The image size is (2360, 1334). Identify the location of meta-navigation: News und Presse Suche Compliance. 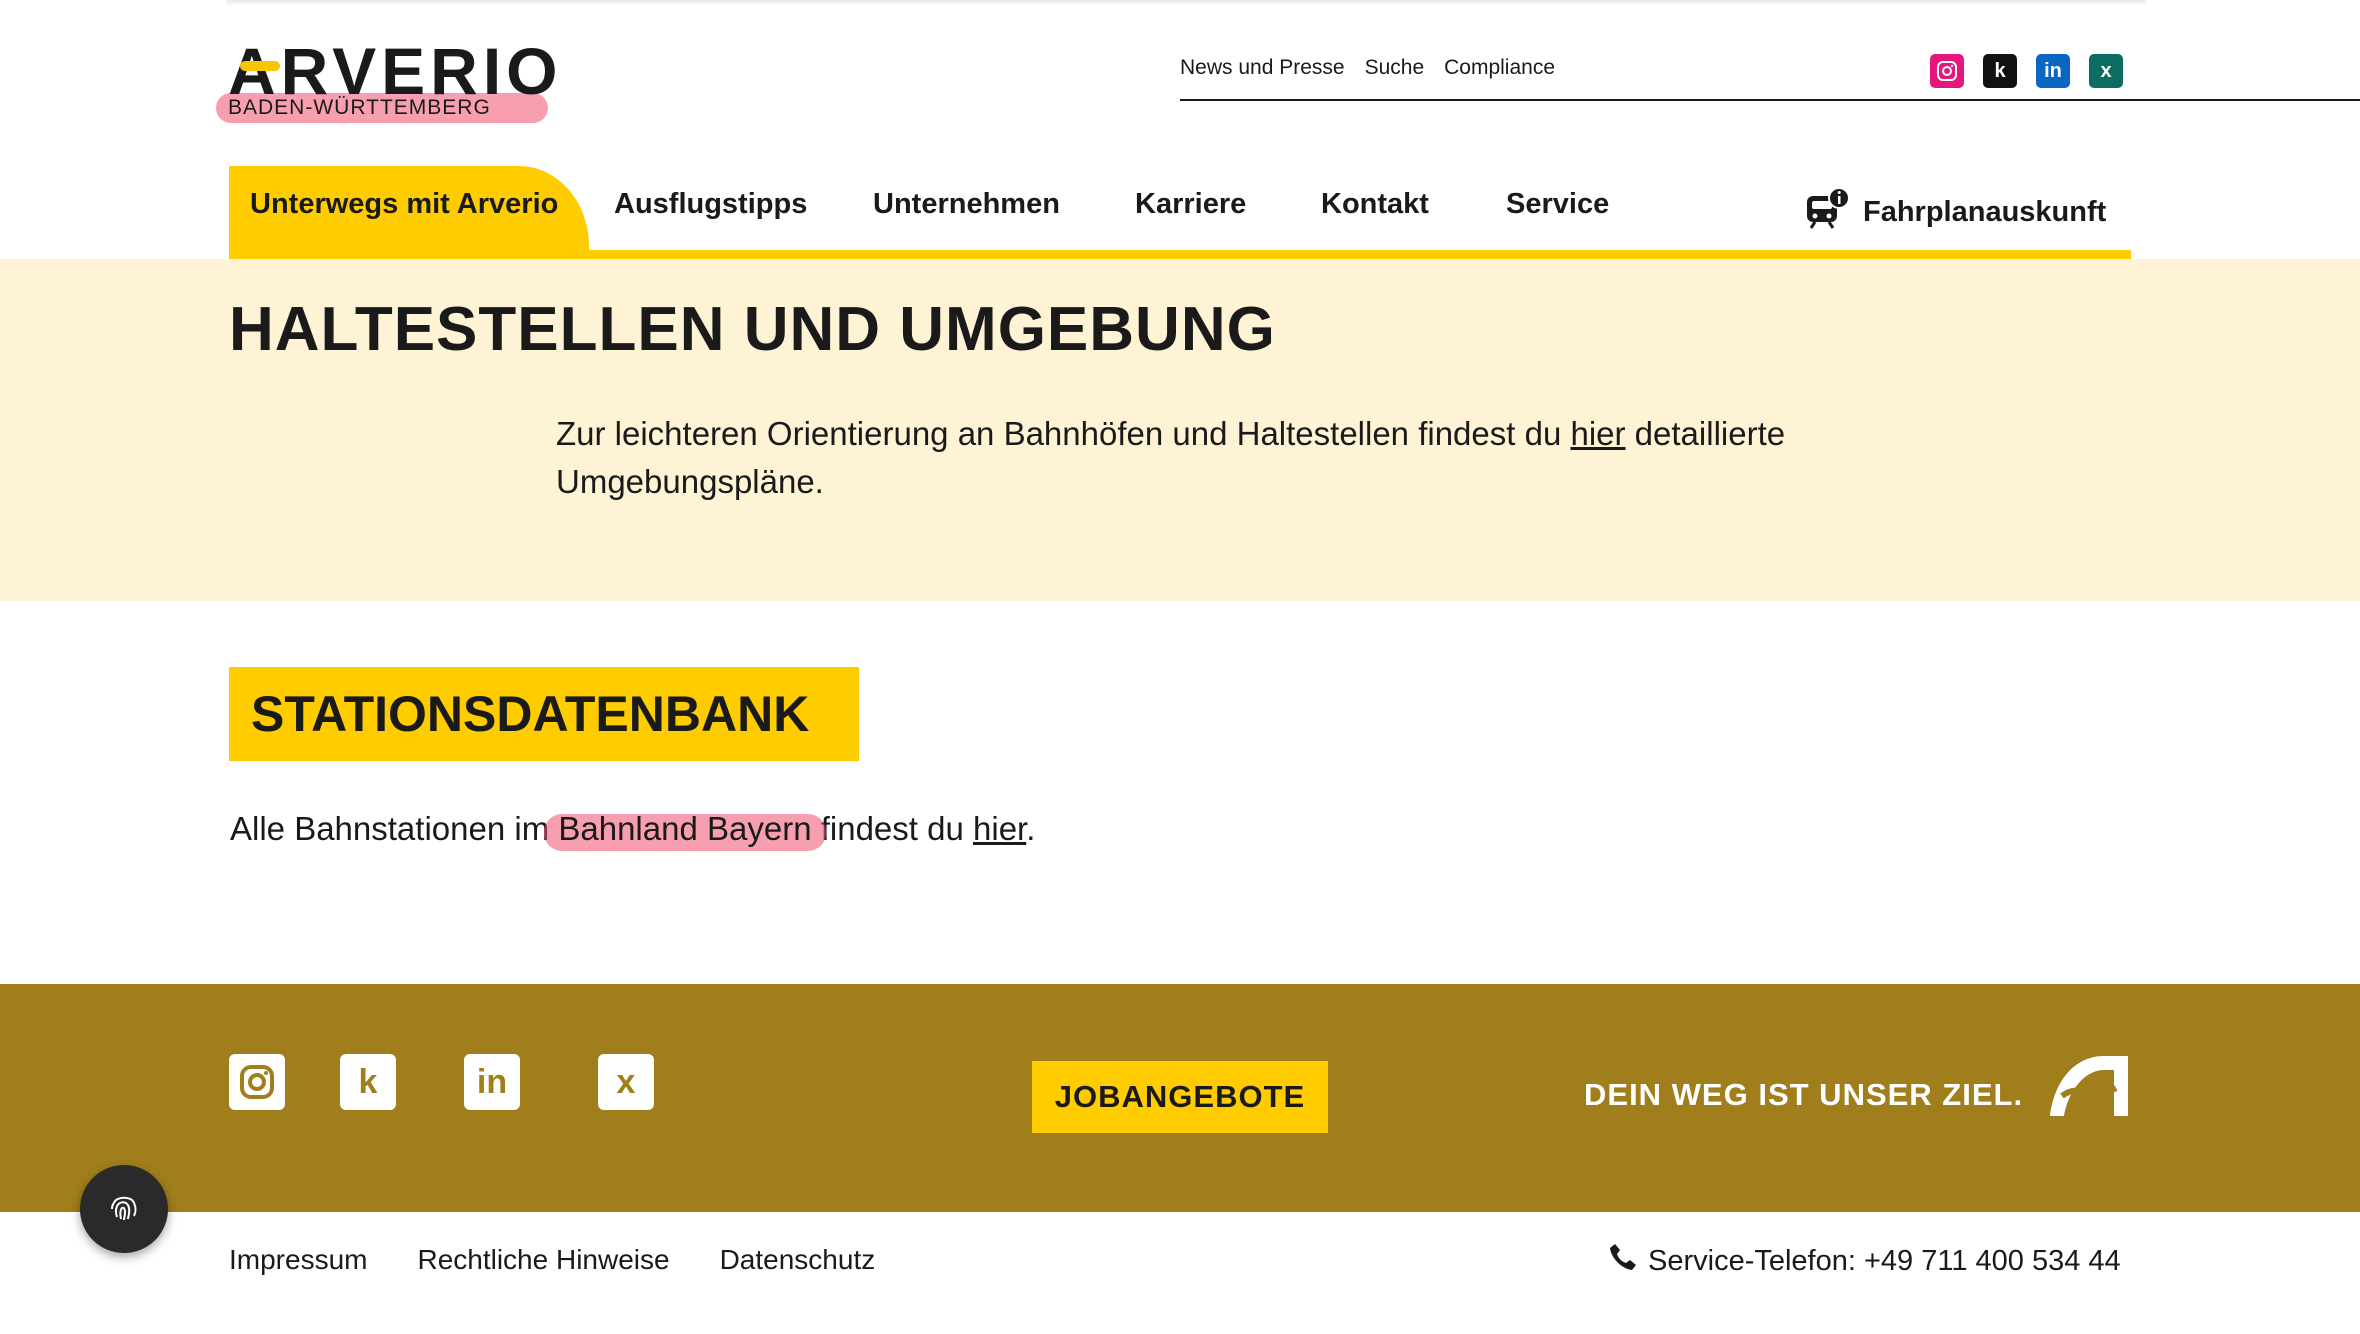
(1367, 68).